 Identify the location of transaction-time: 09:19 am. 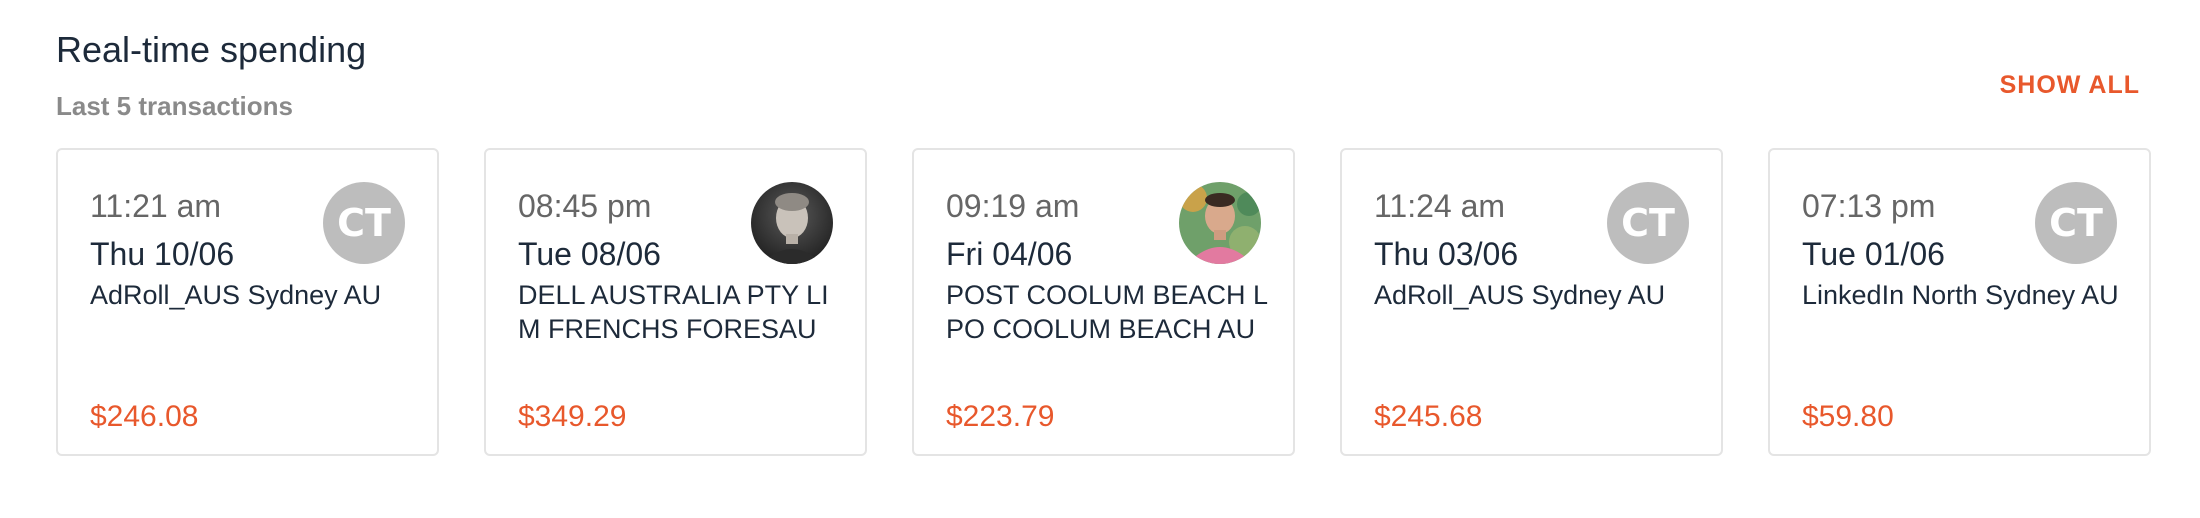
(1013, 206).